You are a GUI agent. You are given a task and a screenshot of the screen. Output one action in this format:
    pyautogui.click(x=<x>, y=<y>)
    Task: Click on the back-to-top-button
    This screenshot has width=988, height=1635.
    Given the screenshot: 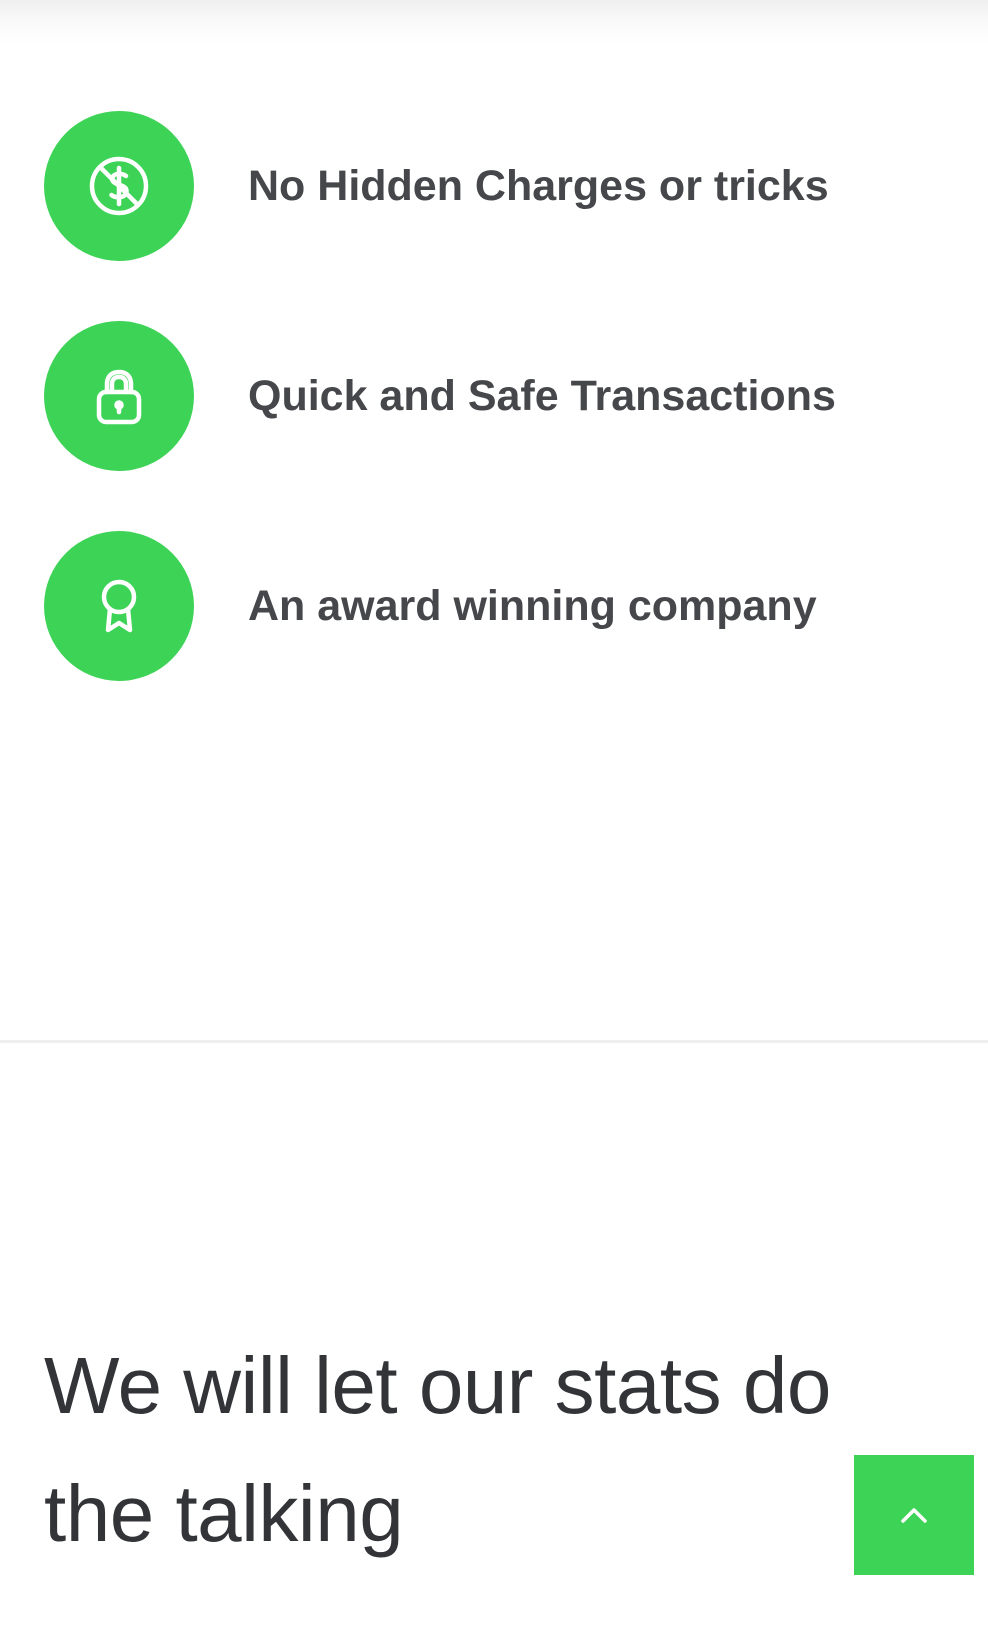 What is the action you would take?
    pyautogui.click(x=914, y=1515)
    